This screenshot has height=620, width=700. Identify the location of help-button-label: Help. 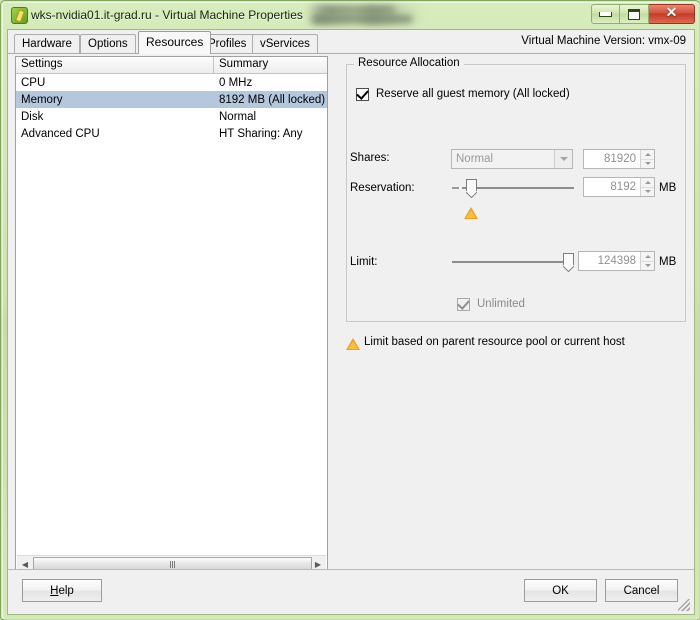
(62, 590).